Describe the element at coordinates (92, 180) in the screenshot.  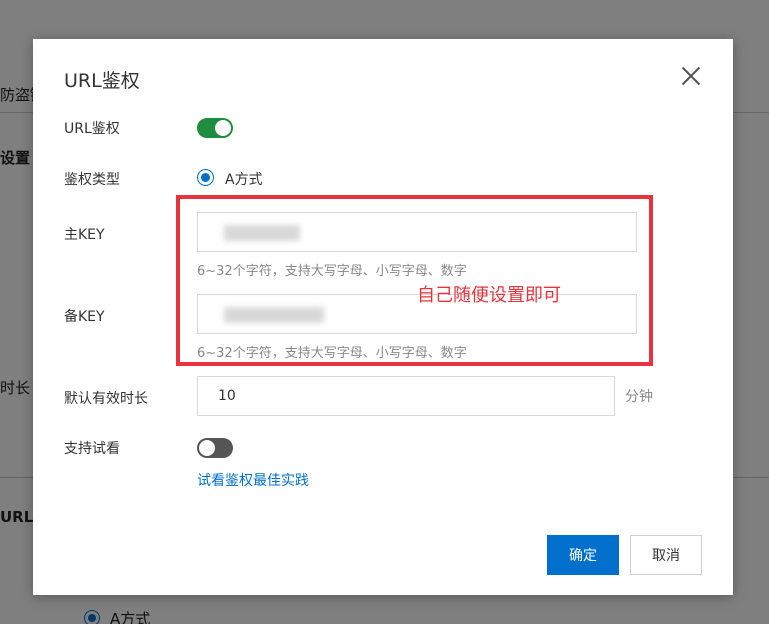
I see `auth-type-label: 鉴权类型` at that location.